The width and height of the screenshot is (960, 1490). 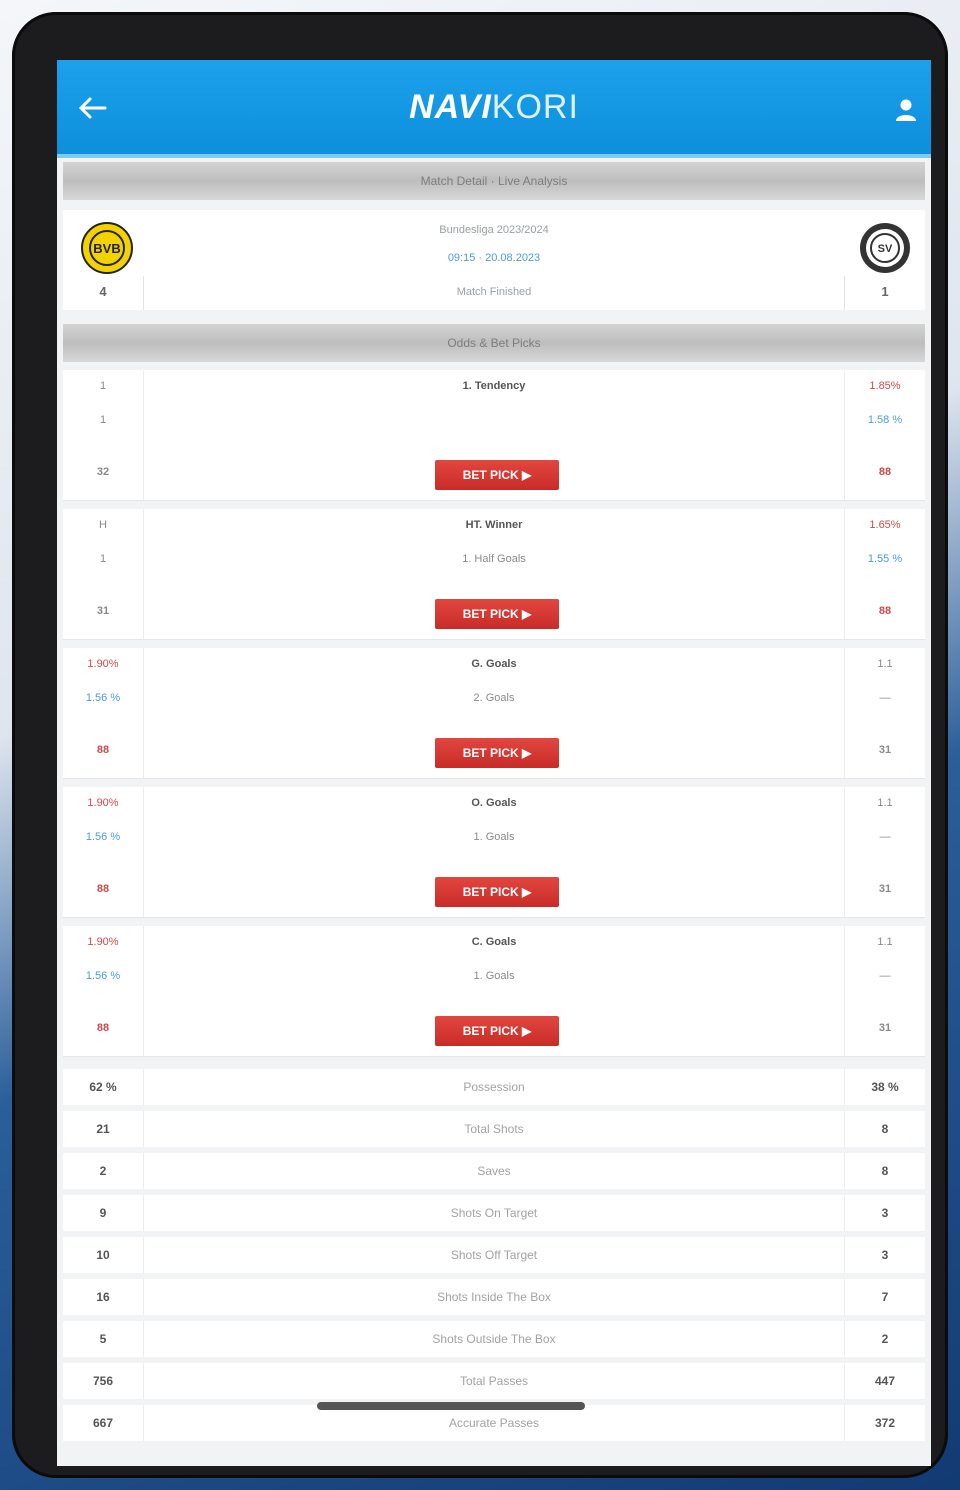 I want to click on stat-row: 667 Accurate Passes 372, so click(x=494, y=1423).